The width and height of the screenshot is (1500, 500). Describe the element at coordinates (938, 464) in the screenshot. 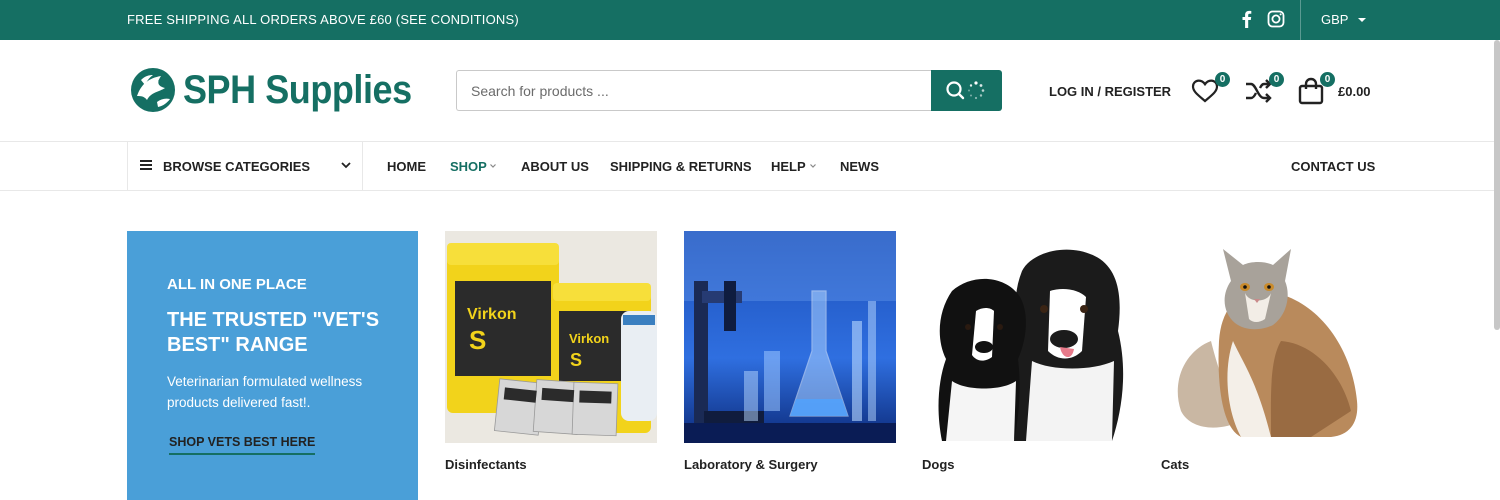

I see `category-name: Dogs` at that location.